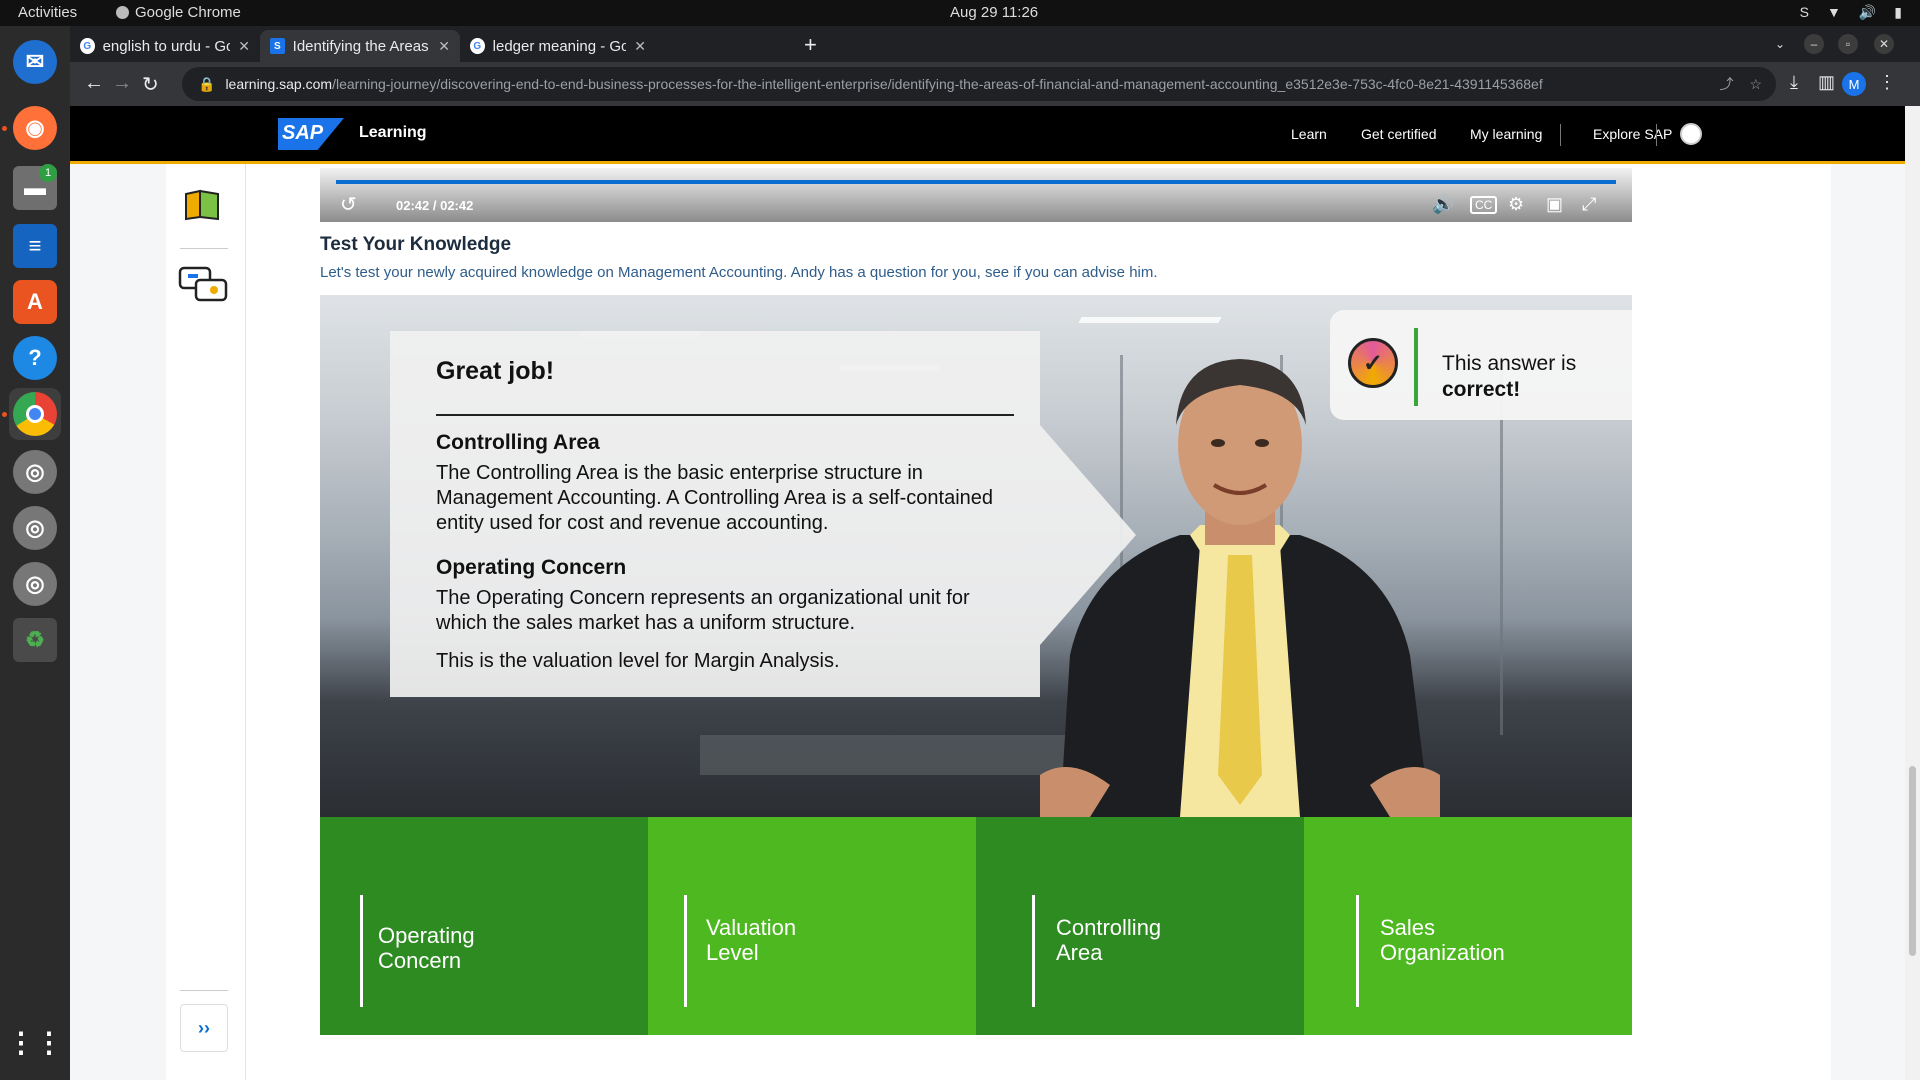 This screenshot has height=1080, width=1920. What do you see at coordinates (311, 134) in the screenshot?
I see `sap-logo: SAP` at bounding box center [311, 134].